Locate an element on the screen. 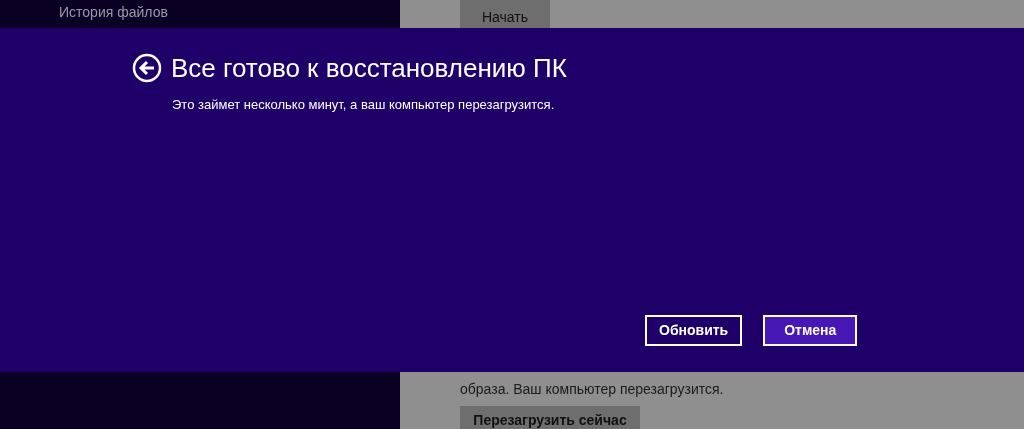 Image resolution: width=1024 pixels, height=429 pixels. dialog-button: Отмена is located at coordinates (810, 330).